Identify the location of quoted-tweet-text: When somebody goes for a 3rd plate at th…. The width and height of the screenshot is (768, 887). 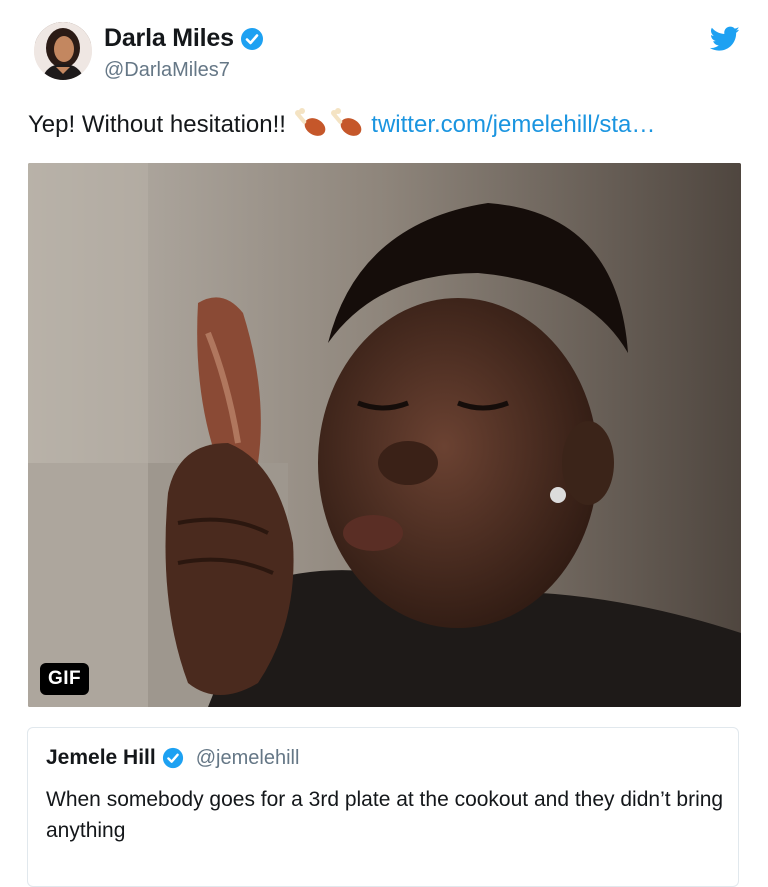
(385, 815).